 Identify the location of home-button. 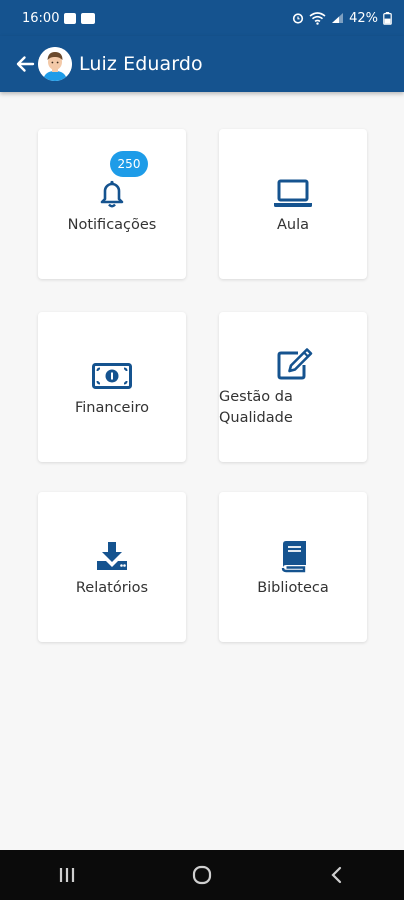
(202, 875).